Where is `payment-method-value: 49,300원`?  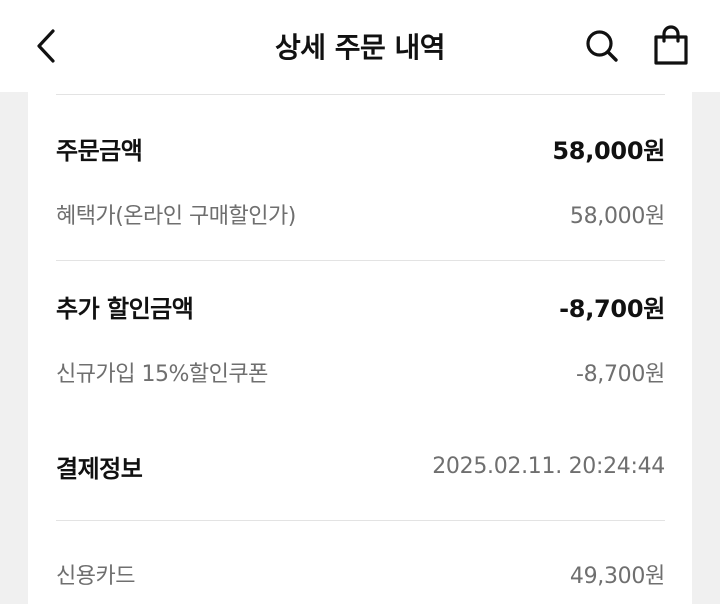 payment-method-value: 49,300원 is located at coordinates (617, 576).